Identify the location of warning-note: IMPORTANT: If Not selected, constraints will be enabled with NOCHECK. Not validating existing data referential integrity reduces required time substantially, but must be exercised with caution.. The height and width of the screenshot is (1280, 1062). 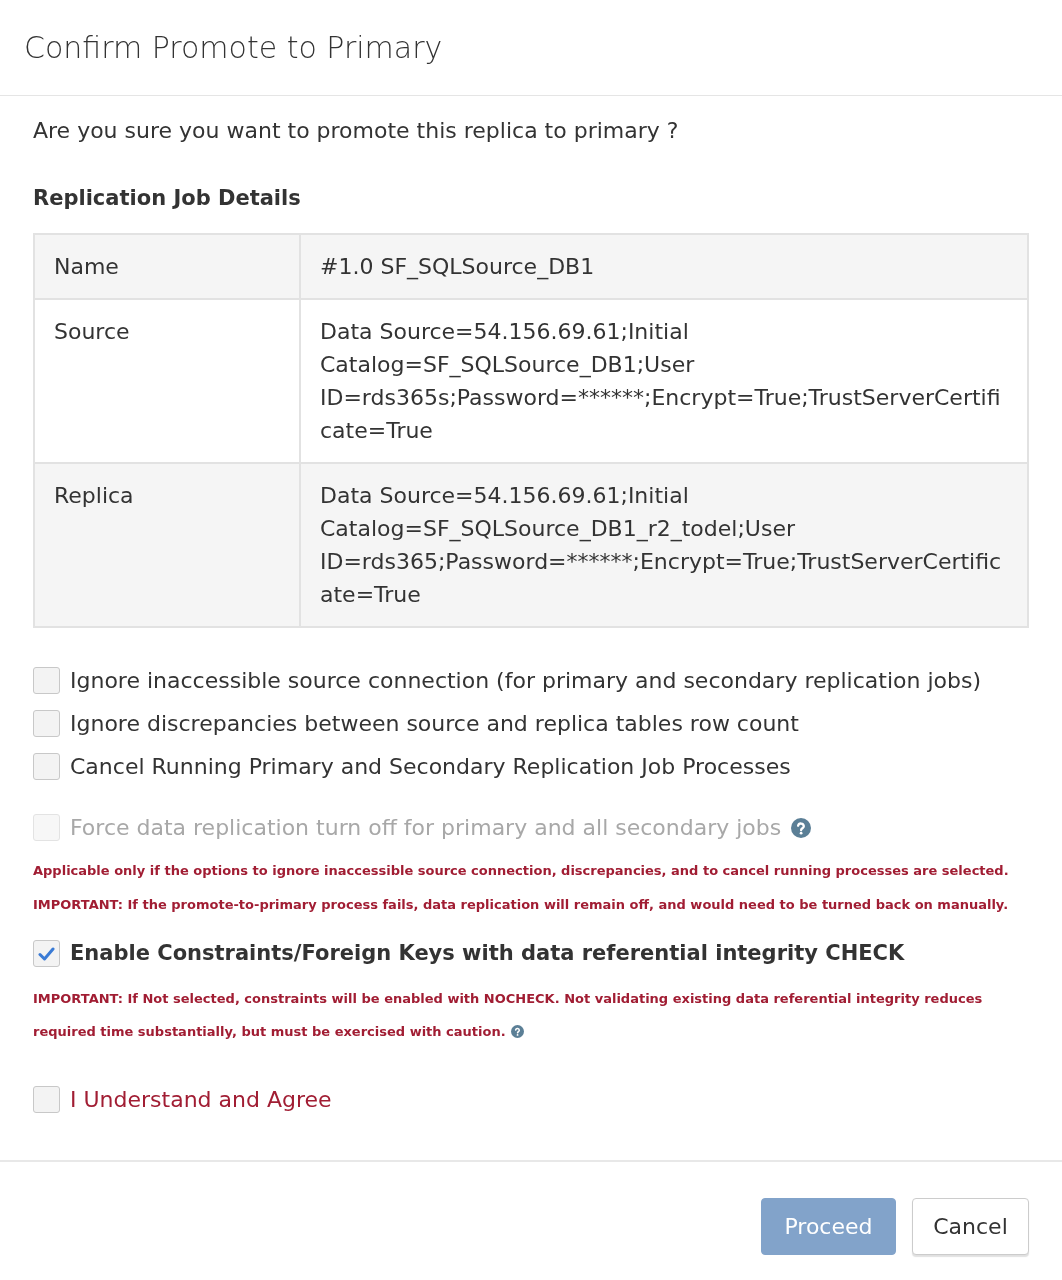
(508, 1015).